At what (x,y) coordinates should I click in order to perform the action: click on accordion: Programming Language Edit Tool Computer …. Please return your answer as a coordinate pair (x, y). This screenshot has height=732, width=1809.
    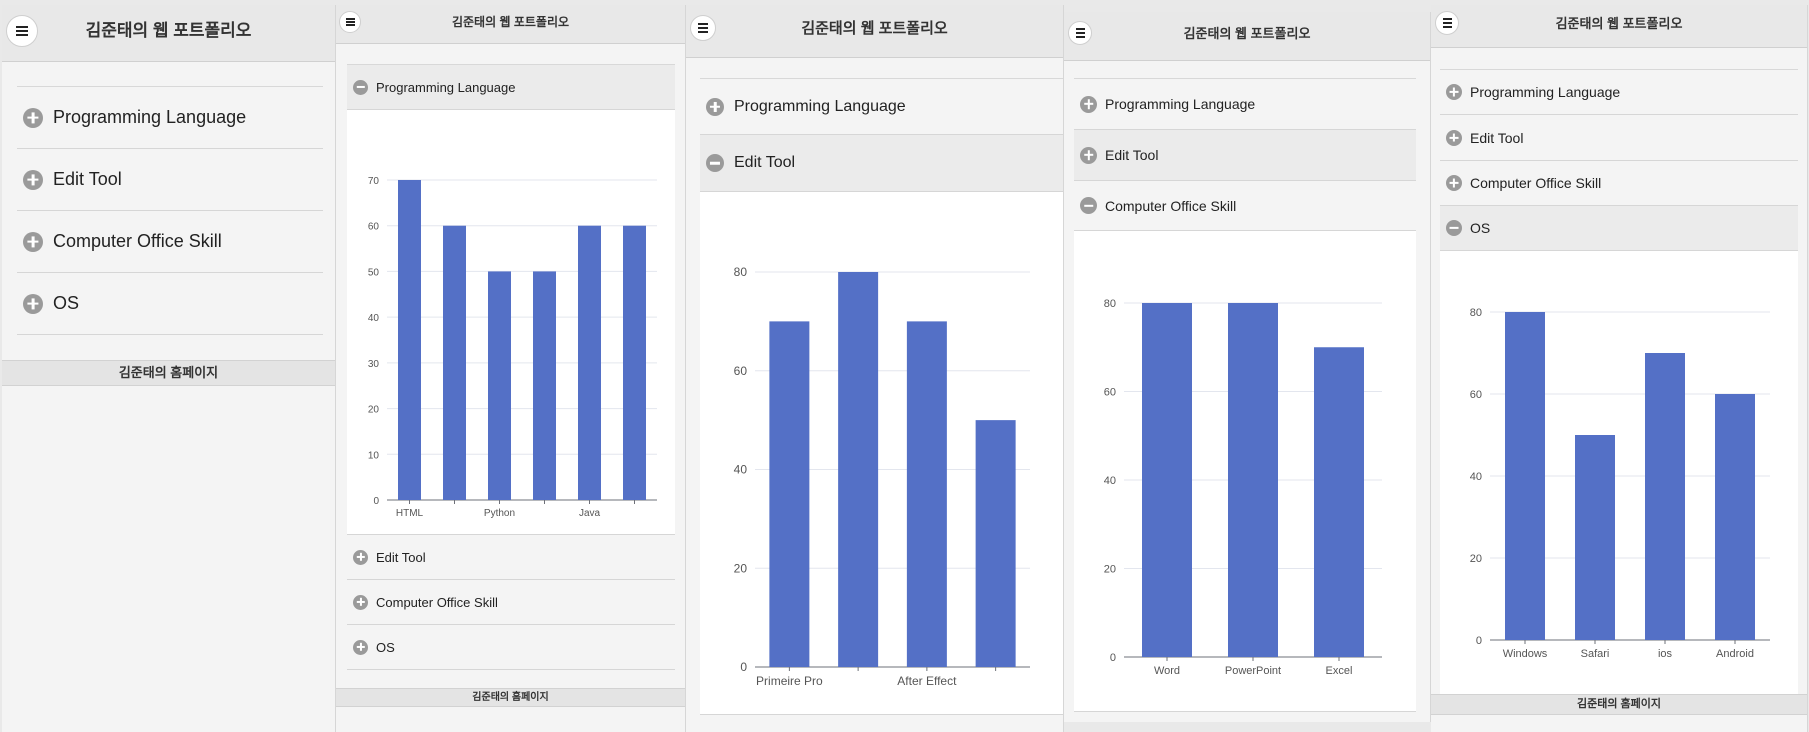
    Looking at the image, I should click on (170, 210).